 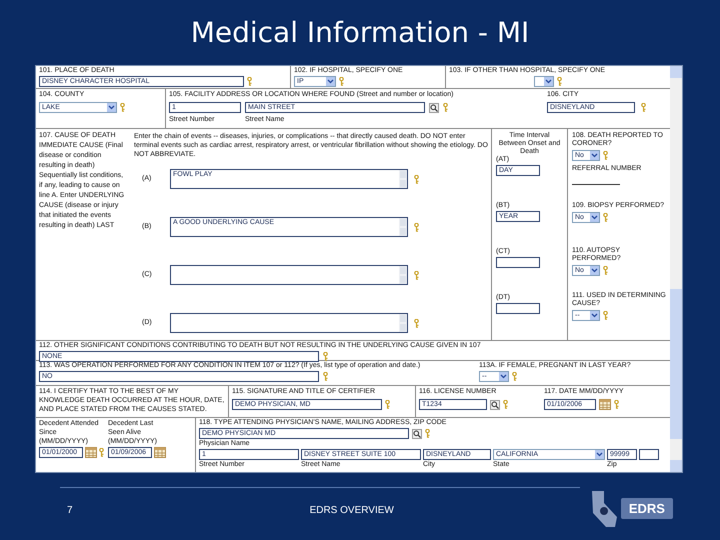 What do you see at coordinates (352, 511) in the screenshot?
I see `footer-text: EDRS OVERVIEW` at bounding box center [352, 511].